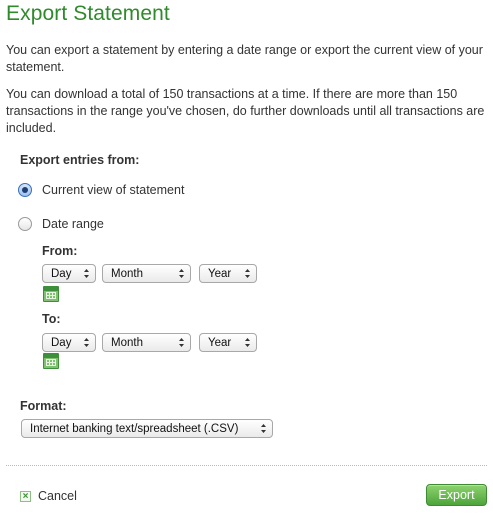  I want to click on radio-current-view: Current view of statement, so click(101, 190).